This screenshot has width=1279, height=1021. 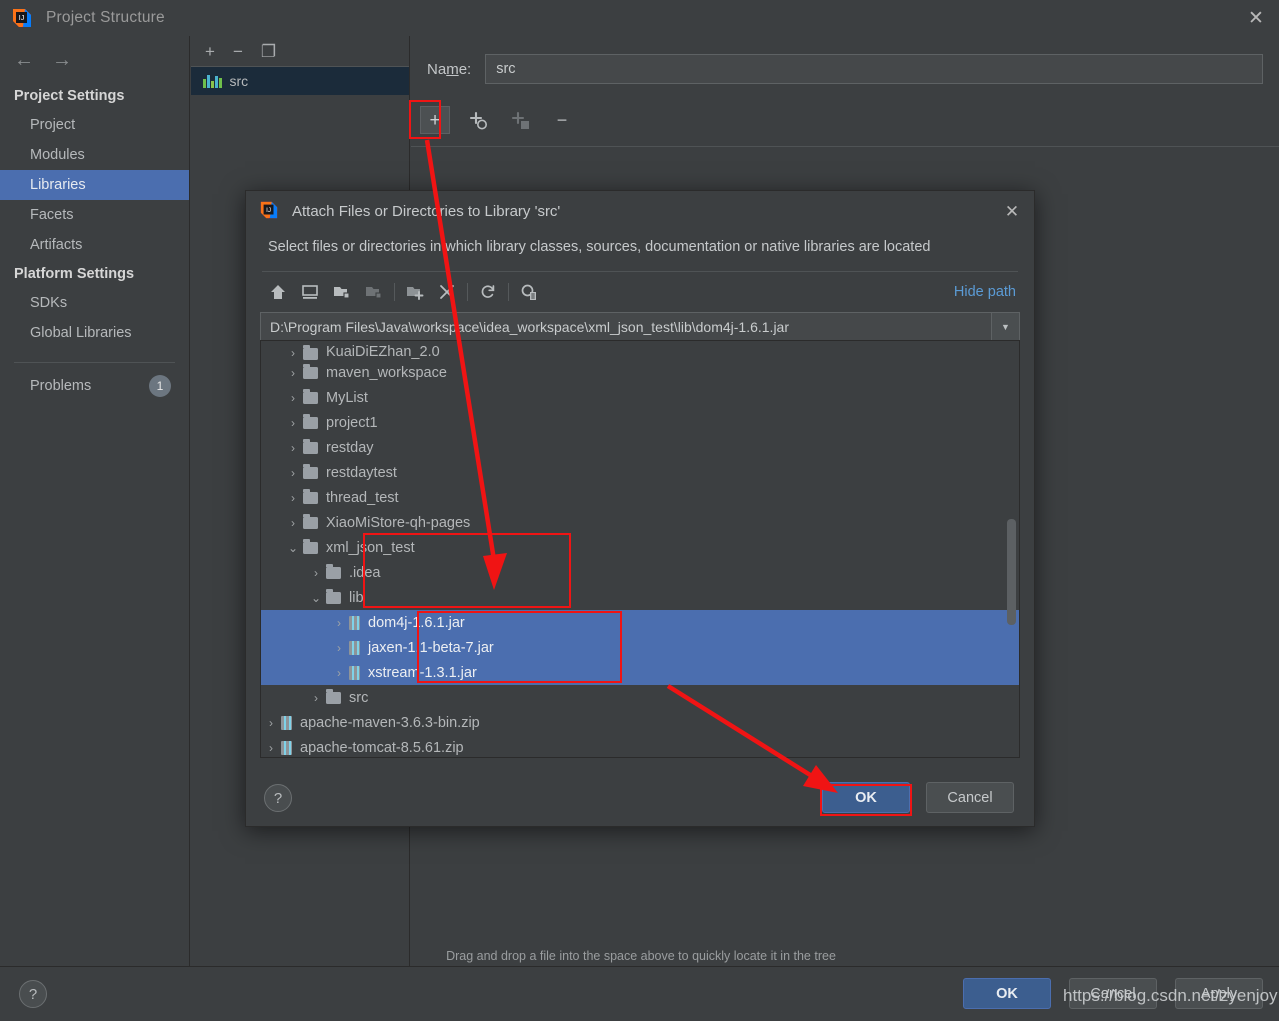 I want to click on tree-node: › MyList, so click(x=640, y=397).